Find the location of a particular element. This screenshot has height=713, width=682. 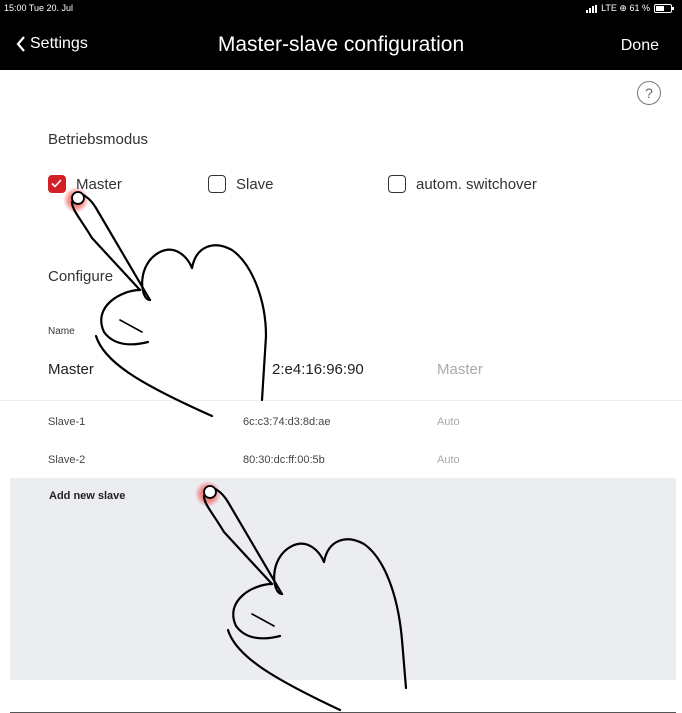

master-row: Master 2:e4:16:96:90 Master is located at coordinates (341, 369).